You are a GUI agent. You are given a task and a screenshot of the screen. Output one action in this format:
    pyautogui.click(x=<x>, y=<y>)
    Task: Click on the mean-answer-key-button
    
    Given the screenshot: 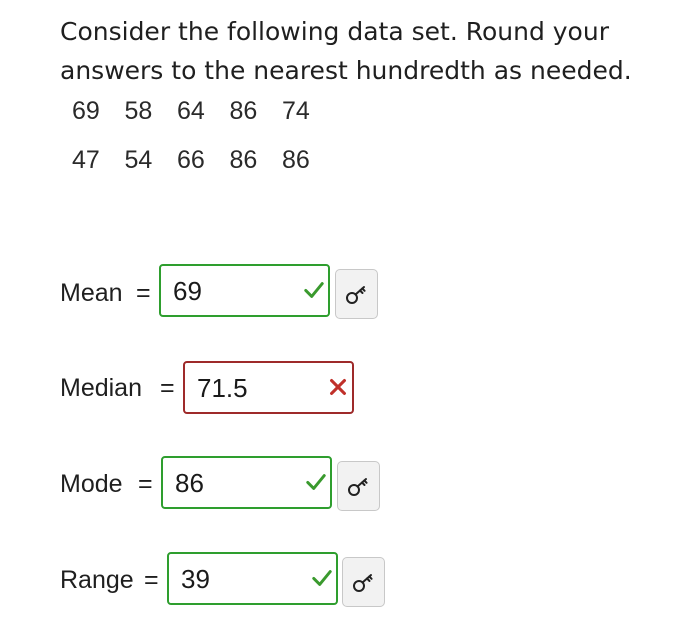 What is the action you would take?
    pyautogui.click(x=356, y=294)
    